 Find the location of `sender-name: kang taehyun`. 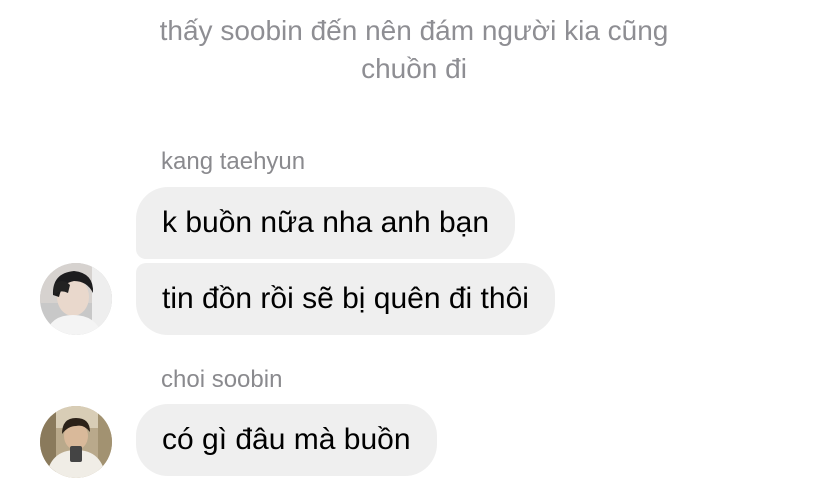

sender-name: kang taehyun is located at coordinates (233, 162).